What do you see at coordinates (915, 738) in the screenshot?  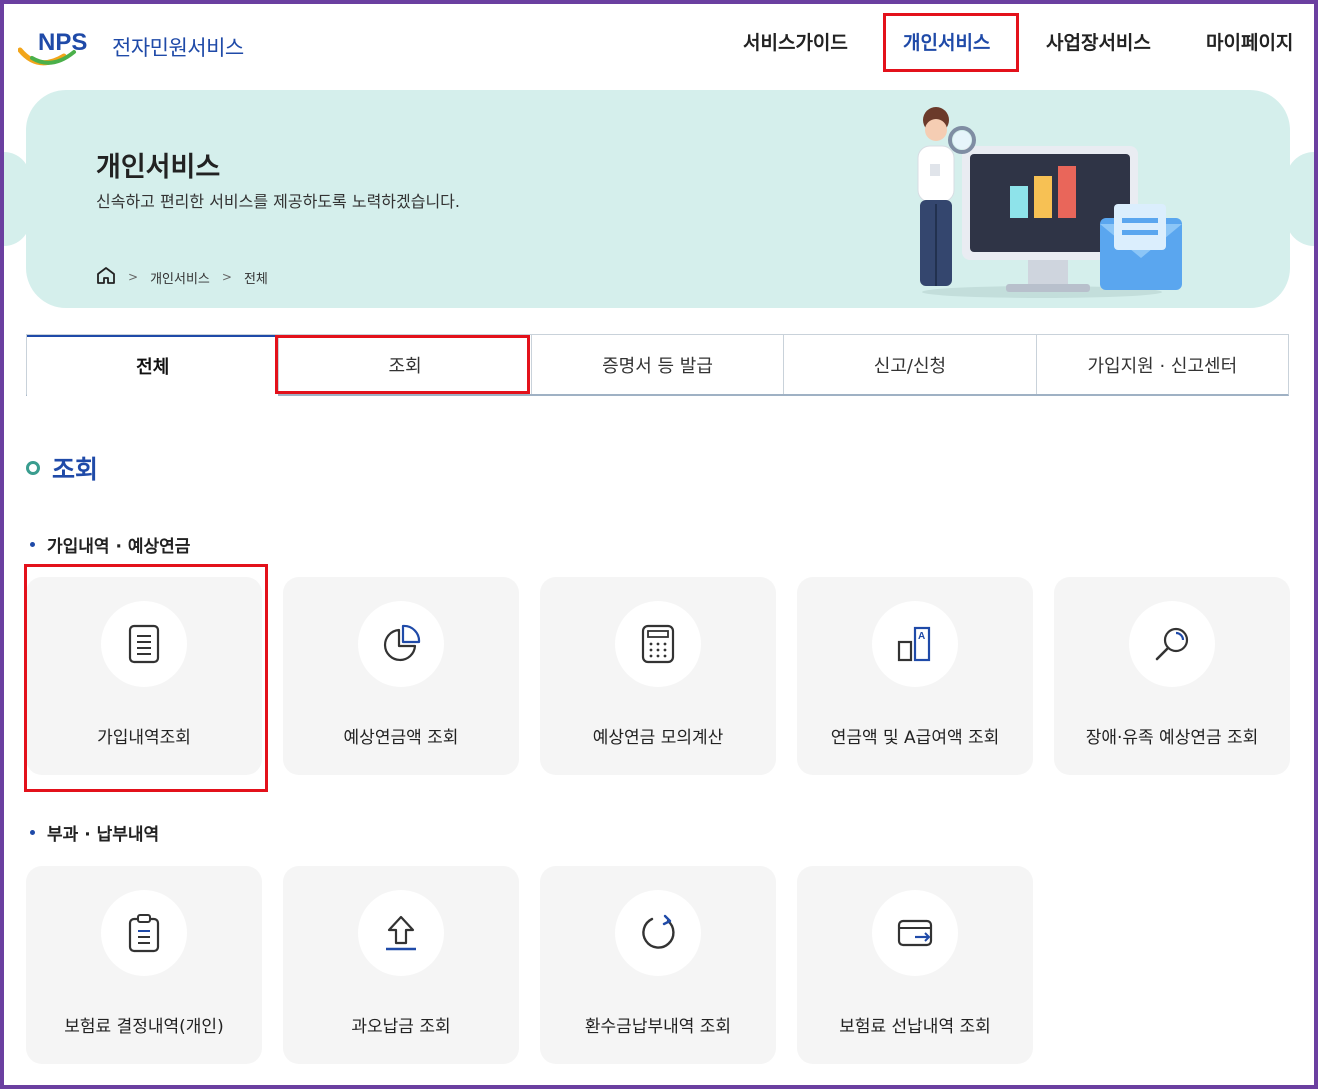 I see `card-label: 연금액 및 A급여액 조회` at bounding box center [915, 738].